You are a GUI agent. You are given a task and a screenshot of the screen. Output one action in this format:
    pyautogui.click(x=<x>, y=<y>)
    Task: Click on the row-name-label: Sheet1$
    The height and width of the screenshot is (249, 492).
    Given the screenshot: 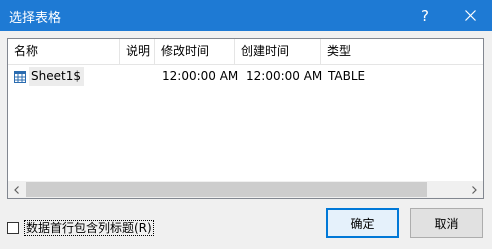 What is the action you would take?
    pyautogui.click(x=56, y=76)
    